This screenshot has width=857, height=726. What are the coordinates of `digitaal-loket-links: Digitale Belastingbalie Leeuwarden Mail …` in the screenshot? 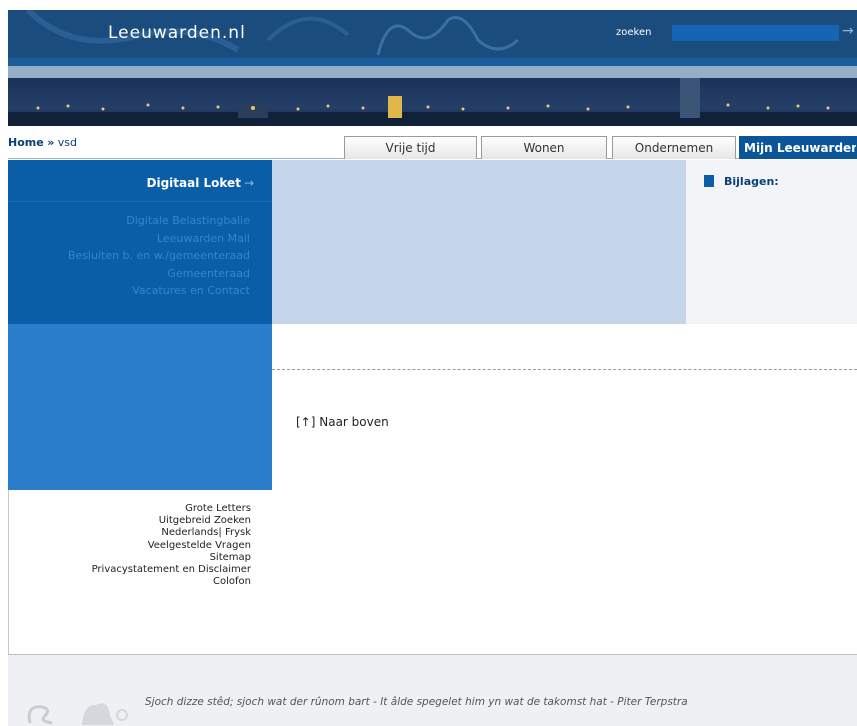 It's located at (159, 256).